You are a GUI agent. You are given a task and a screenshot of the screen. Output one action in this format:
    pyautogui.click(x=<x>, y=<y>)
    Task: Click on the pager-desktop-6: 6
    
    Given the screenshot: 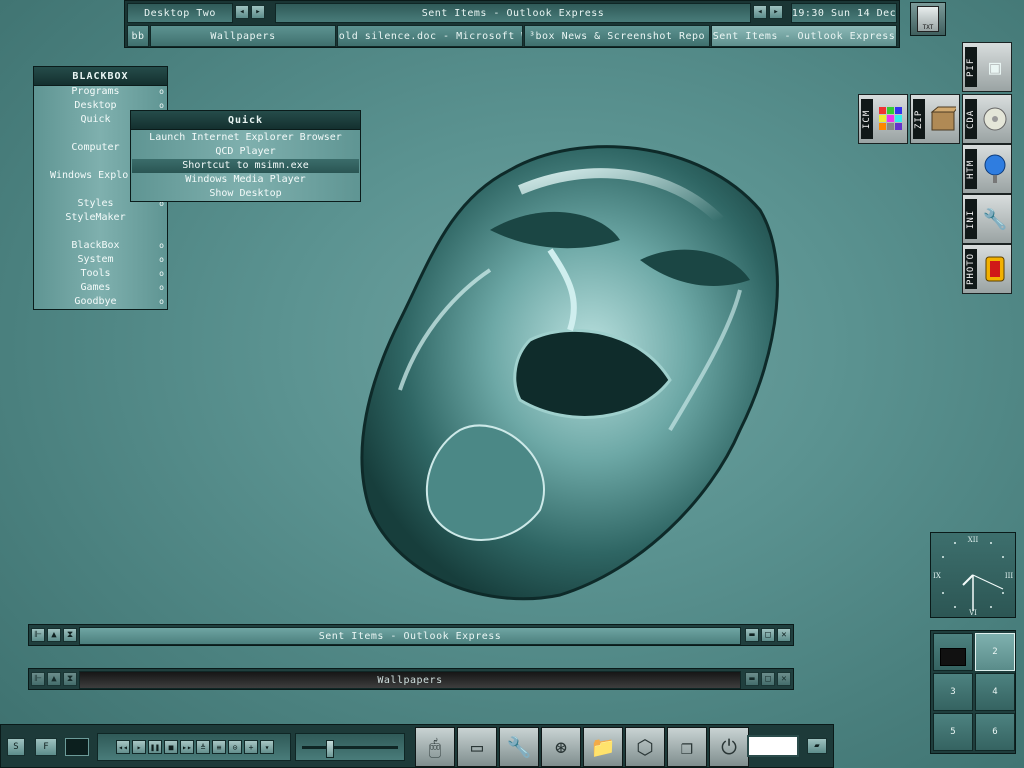 What is the action you would take?
    pyautogui.click(x=995, y=732)
    